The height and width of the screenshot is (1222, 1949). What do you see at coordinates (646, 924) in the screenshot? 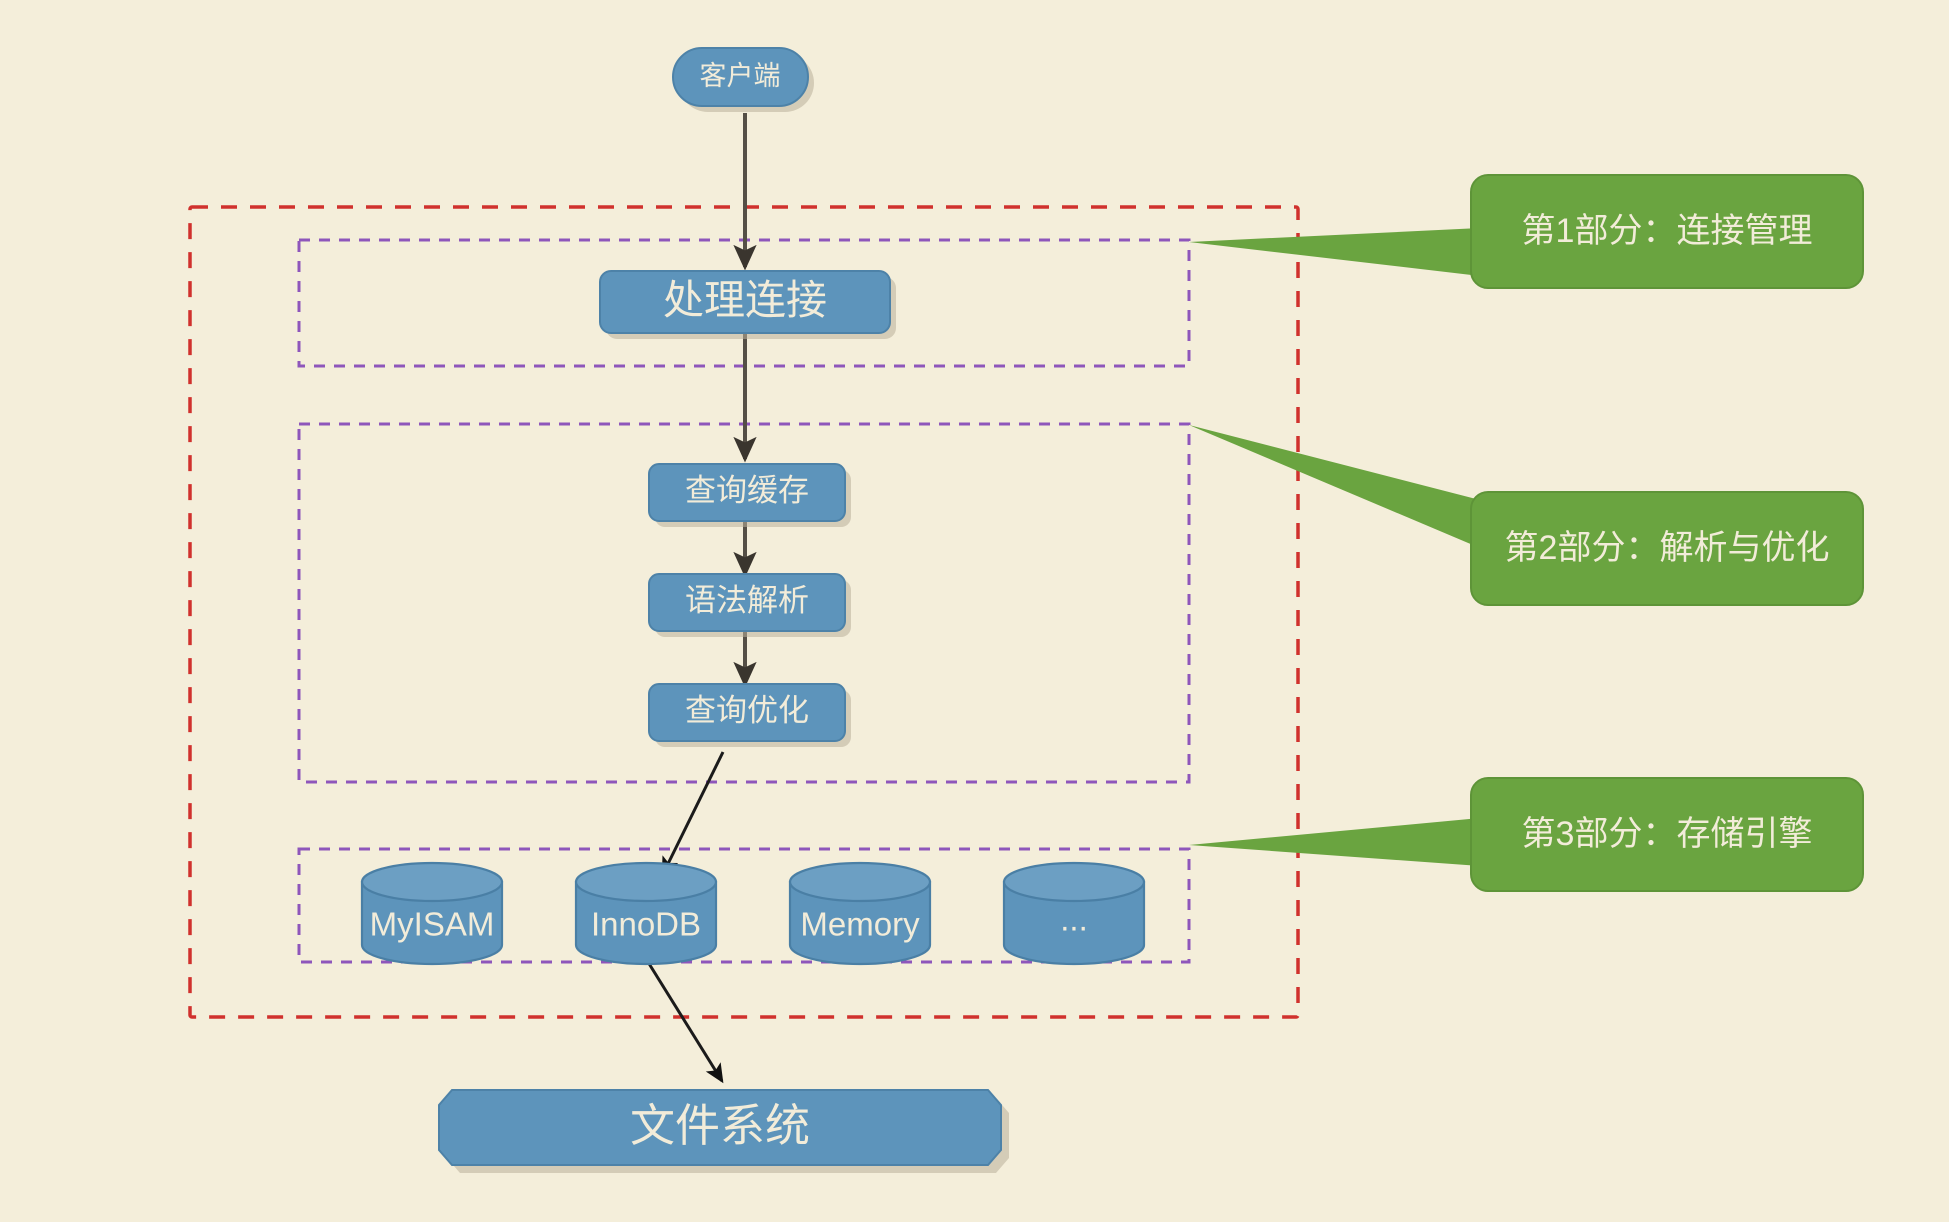
I see `storage-engine-innodb-label: InnoDB` at bounding box center [646, 924].